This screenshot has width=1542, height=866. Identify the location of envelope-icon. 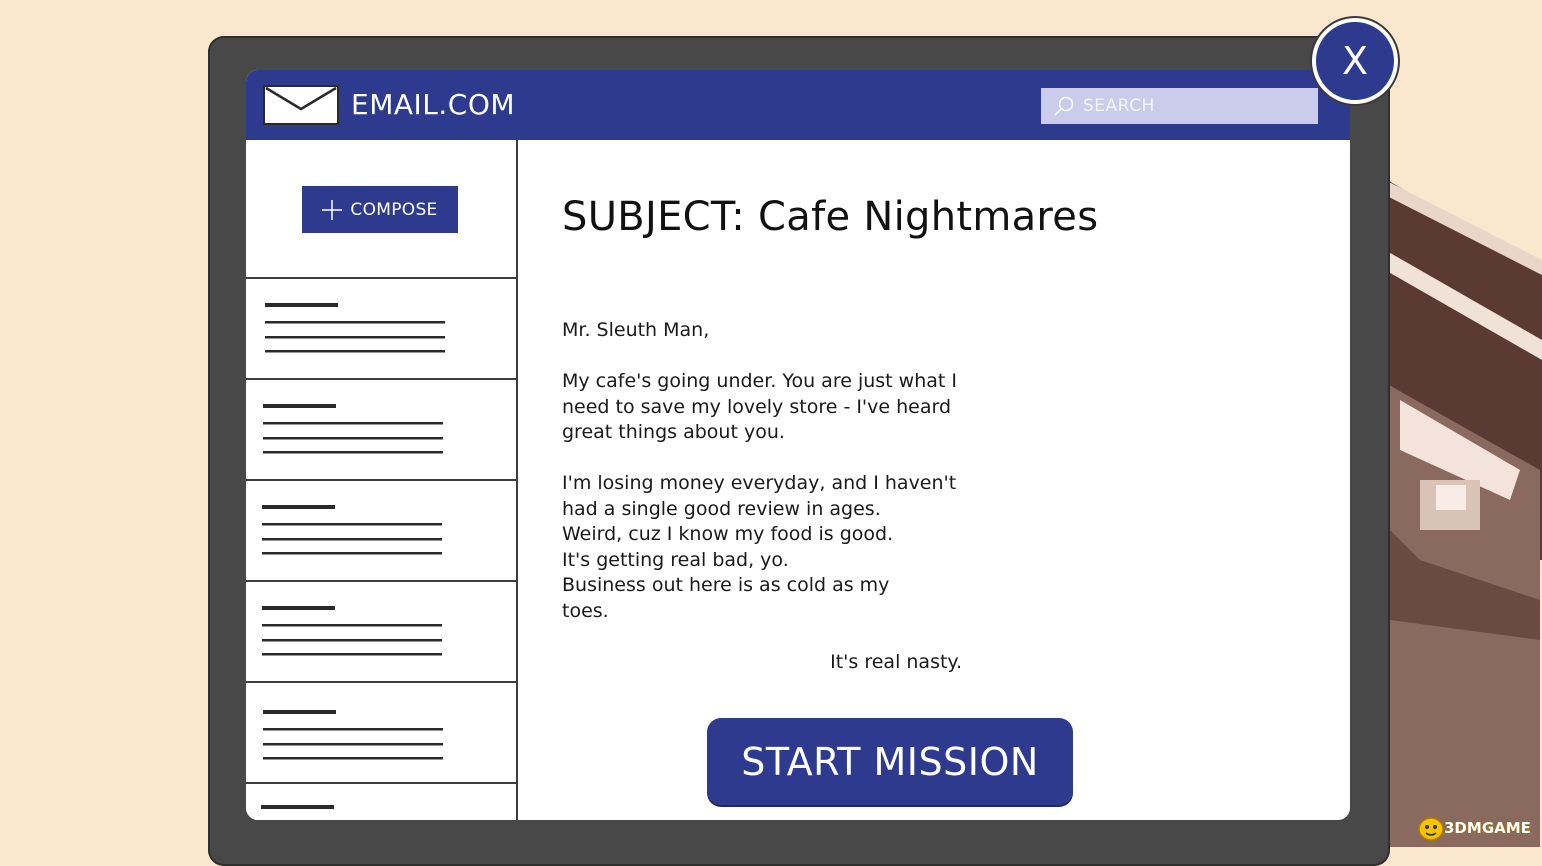
(301, 105).